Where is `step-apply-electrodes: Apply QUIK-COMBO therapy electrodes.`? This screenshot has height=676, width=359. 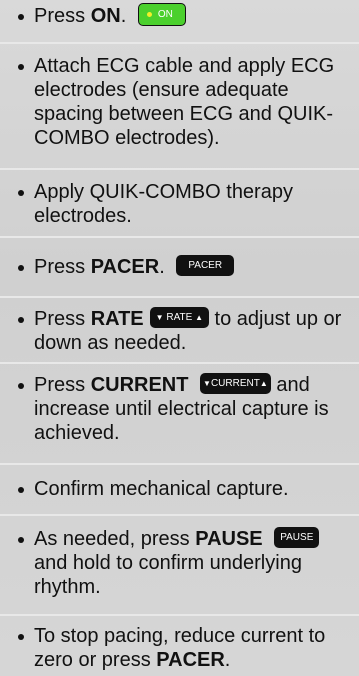 step-apply-electrodes: Apply QUIK-COMBO therapy electrodes. is located at coordinates (179, 204).